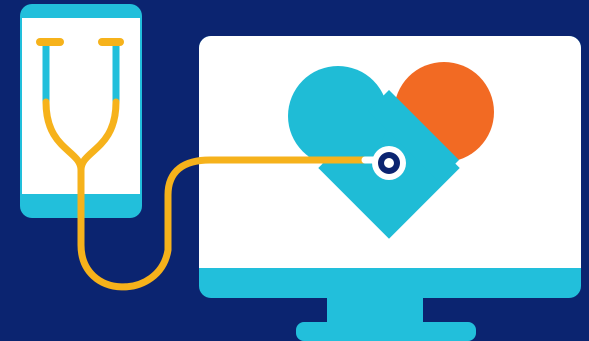 The image size is (589, 341). I want to click on monitor-stand-base, so click(386, 331).